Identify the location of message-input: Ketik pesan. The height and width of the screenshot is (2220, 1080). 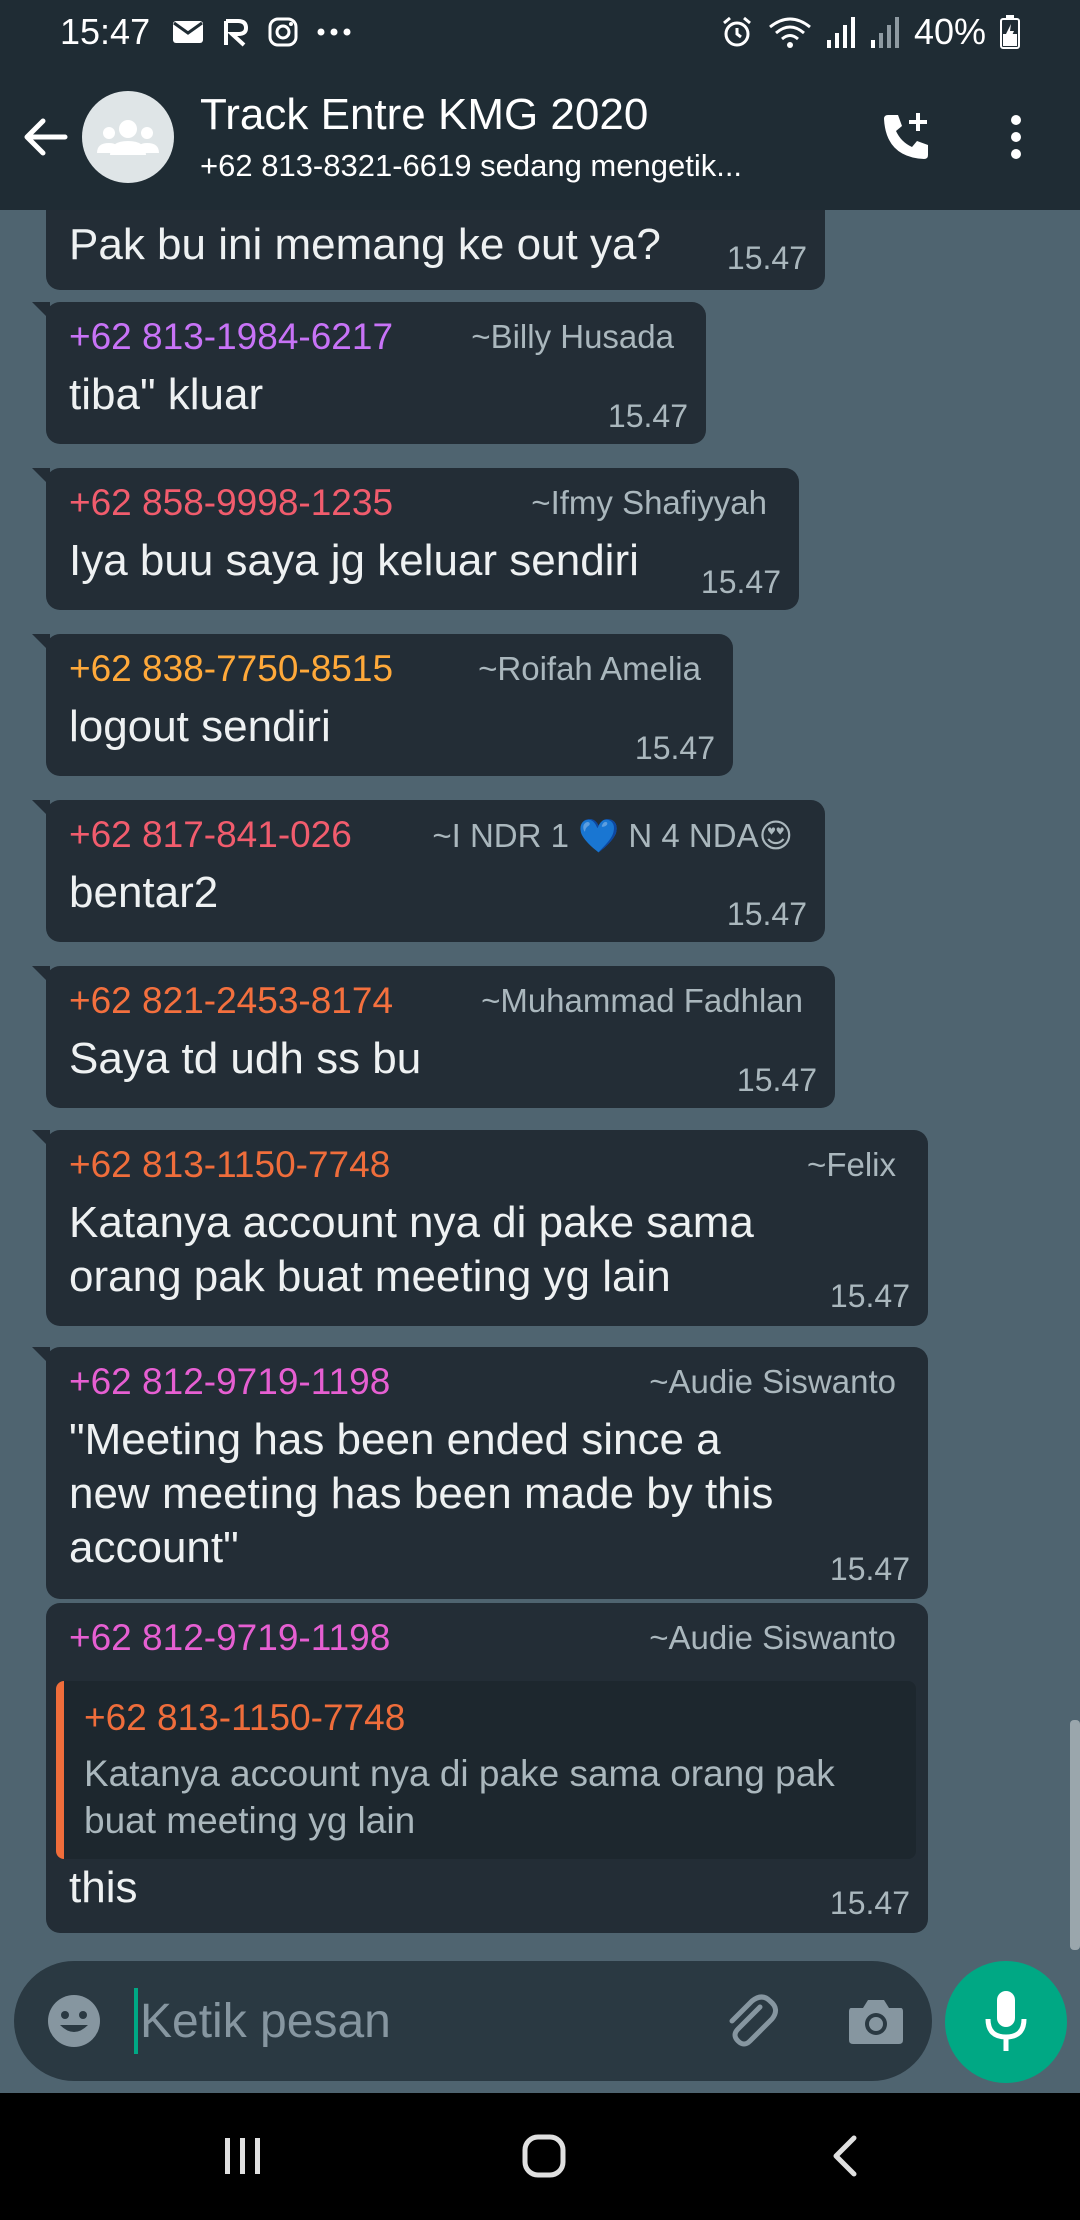
(265, 2021).